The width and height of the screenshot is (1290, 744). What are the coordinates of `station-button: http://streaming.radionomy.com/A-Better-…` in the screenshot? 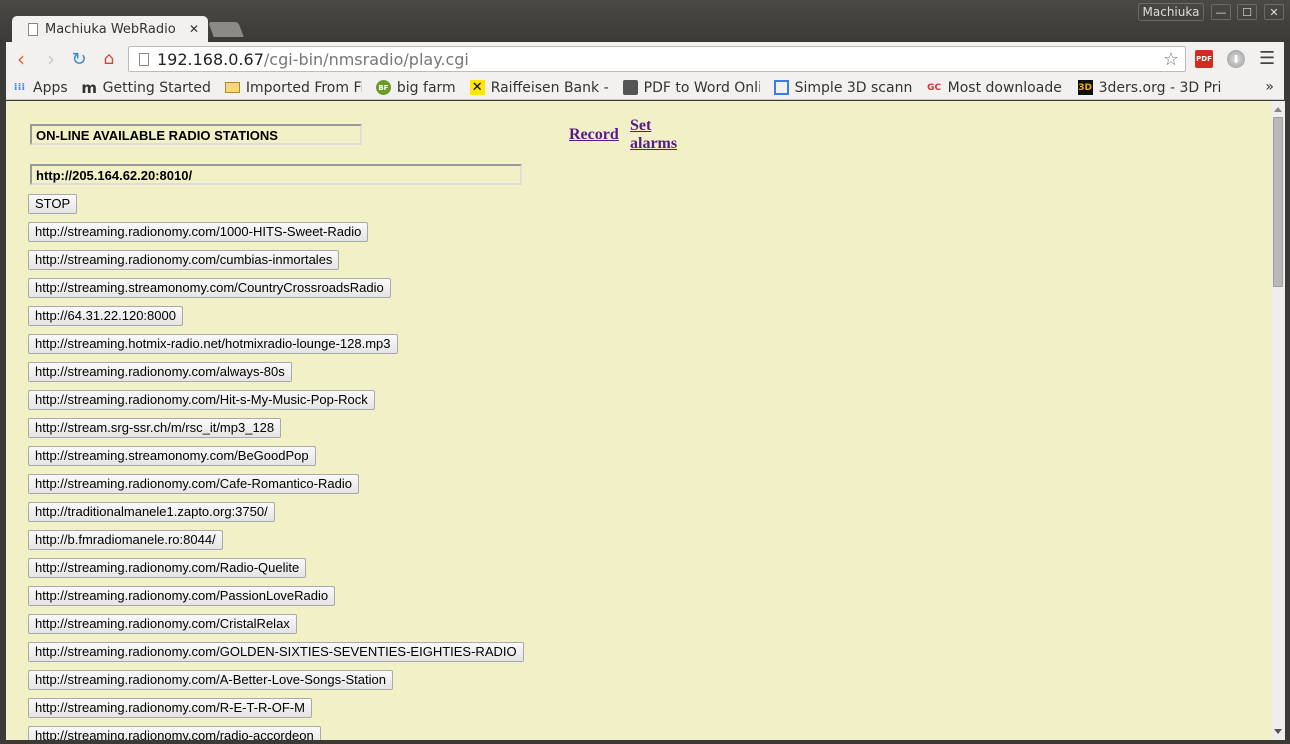 It's located at (210, 680).